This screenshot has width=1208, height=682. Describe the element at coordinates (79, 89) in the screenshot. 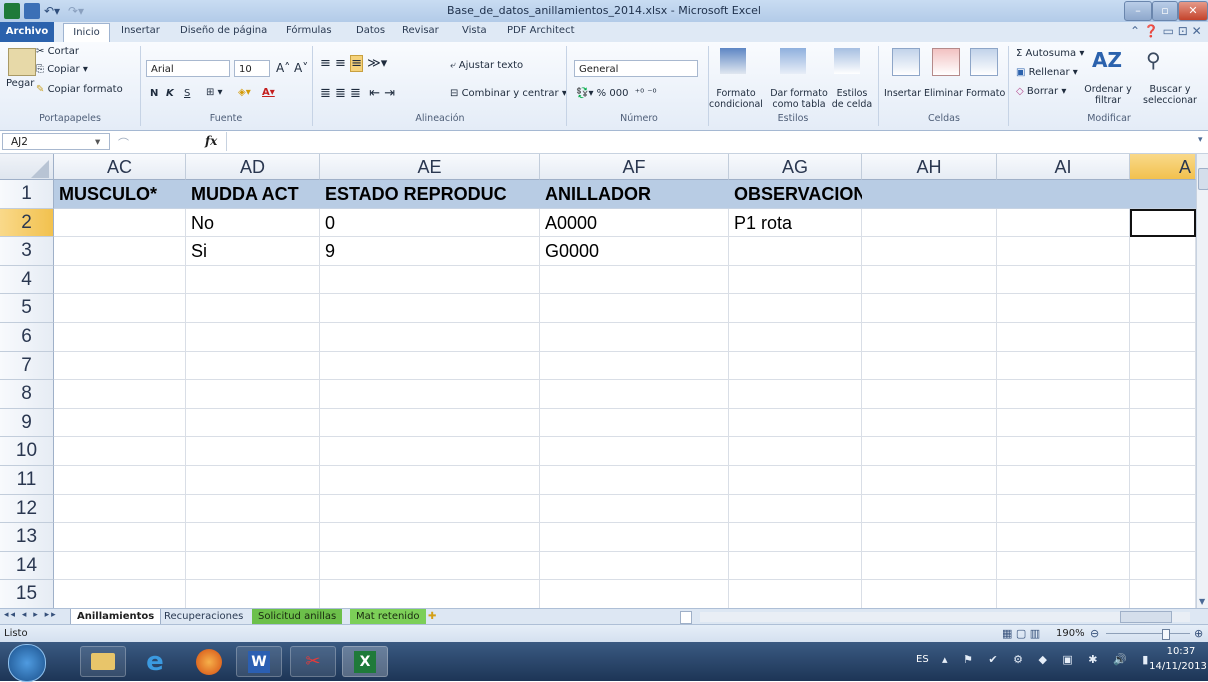

I see `format-painter-button: ✎ Copiar formato` at that location.